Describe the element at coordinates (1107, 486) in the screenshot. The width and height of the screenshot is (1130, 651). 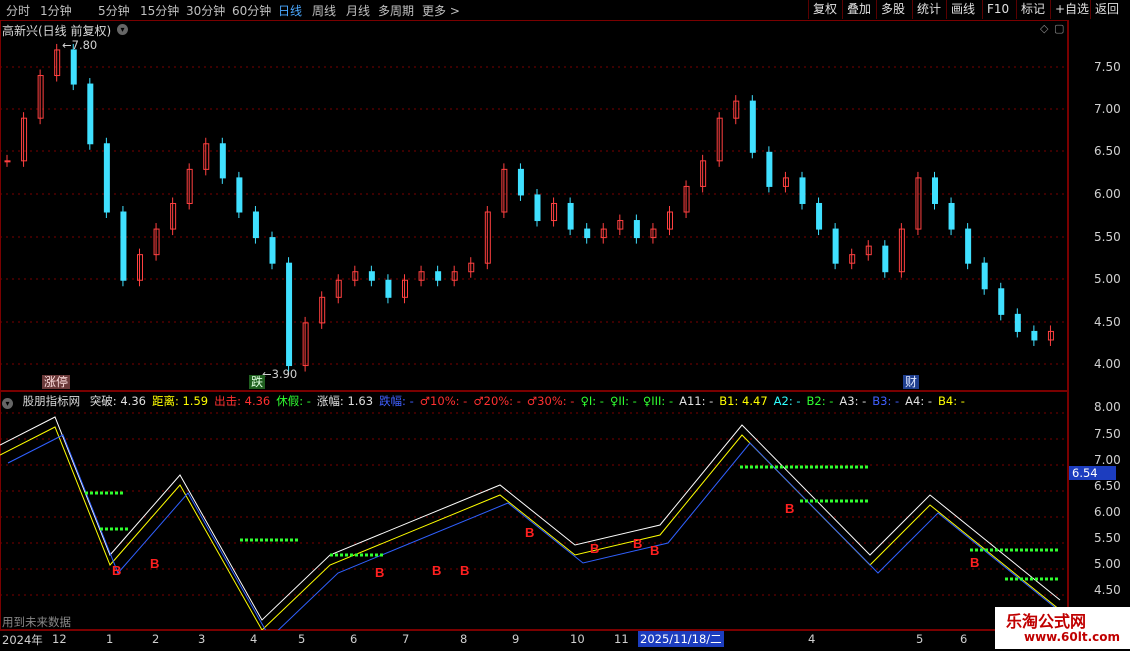
I see `ind-y-tick: 6.50` at that location.